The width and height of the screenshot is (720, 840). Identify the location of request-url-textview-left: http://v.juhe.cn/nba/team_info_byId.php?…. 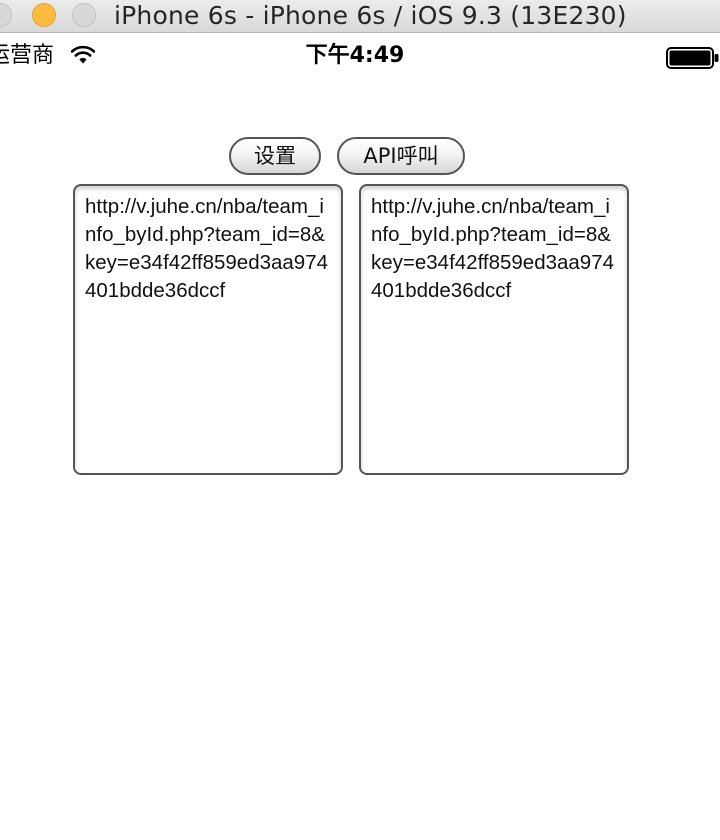
(208, 329).